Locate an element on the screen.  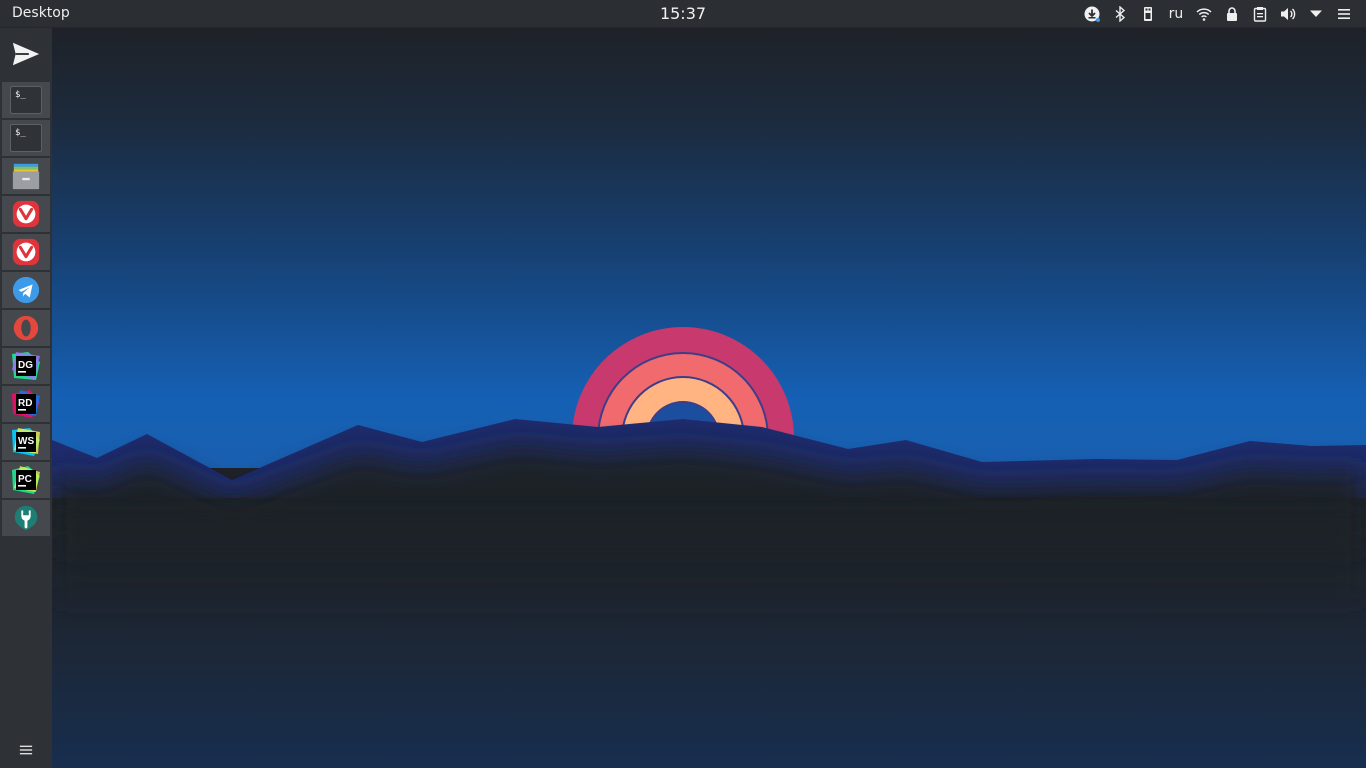
bluetooth-indicator is located at coordinates (1120, 14).